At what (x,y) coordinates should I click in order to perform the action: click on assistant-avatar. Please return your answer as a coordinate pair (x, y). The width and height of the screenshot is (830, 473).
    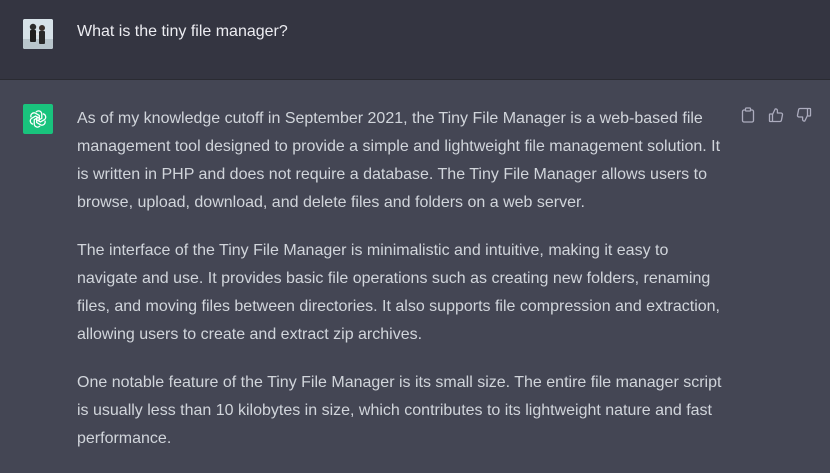
    Looking at the image, I should click on (38, 119).